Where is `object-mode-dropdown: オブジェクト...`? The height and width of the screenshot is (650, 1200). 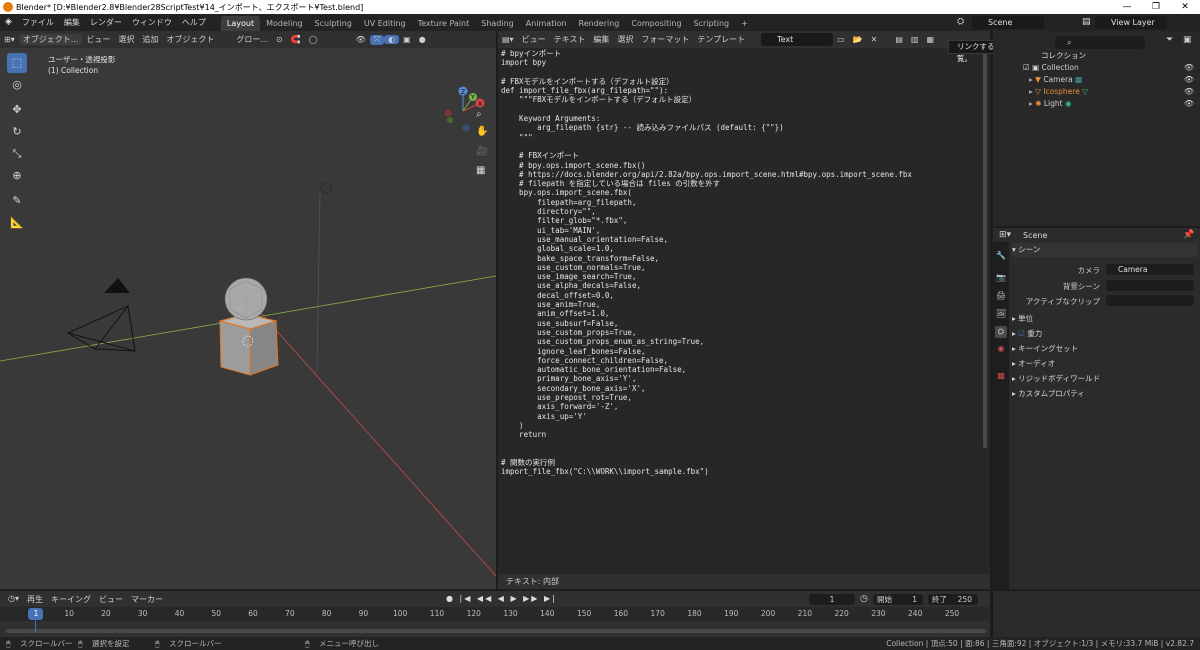
object-mode-dropdown: オブジェクト... is located at coordinates (50, 39).